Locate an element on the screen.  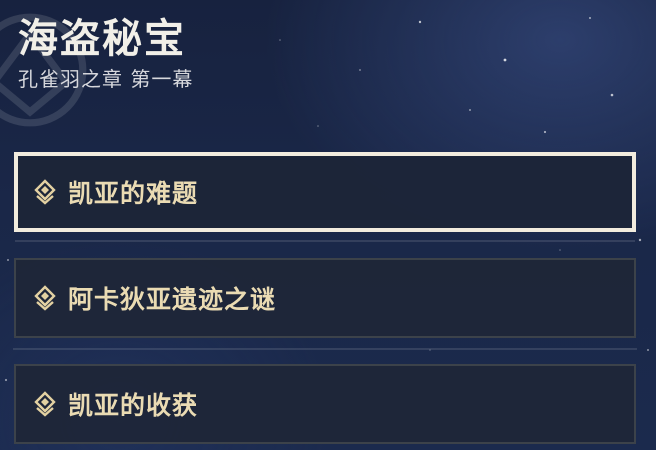
quest-item-label: 凯亚的难题 is located at coordinates (133, 193).